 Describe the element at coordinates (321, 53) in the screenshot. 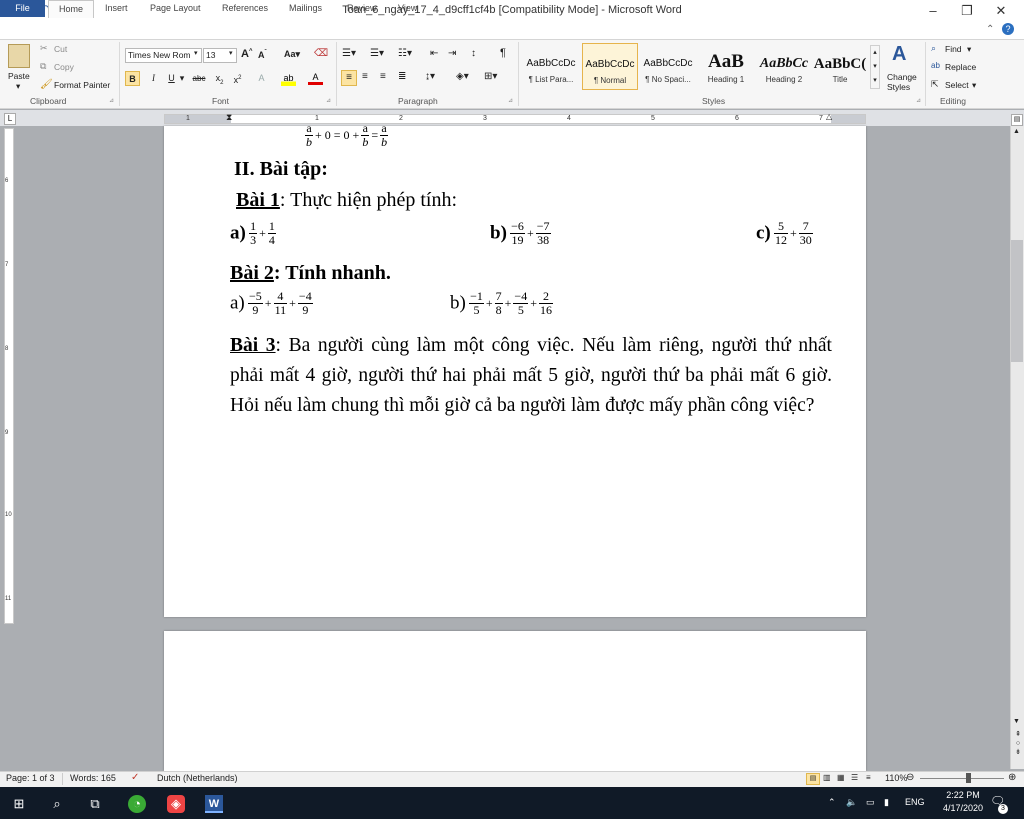

I see `clear-formatting-icon: ⌫` at that location.